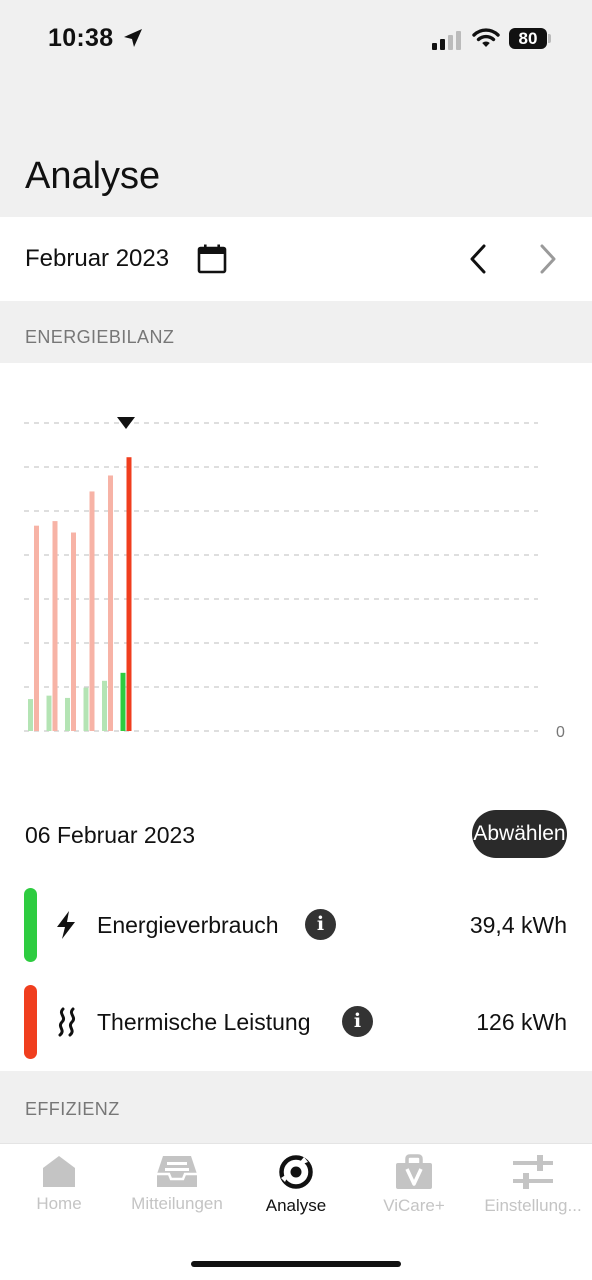 Image resolution: width=592 pixels, height=1280 pixels. Describe the element at coordinates (67, 1022) in the screenshot. I see `heat-waves-icon` at that location.